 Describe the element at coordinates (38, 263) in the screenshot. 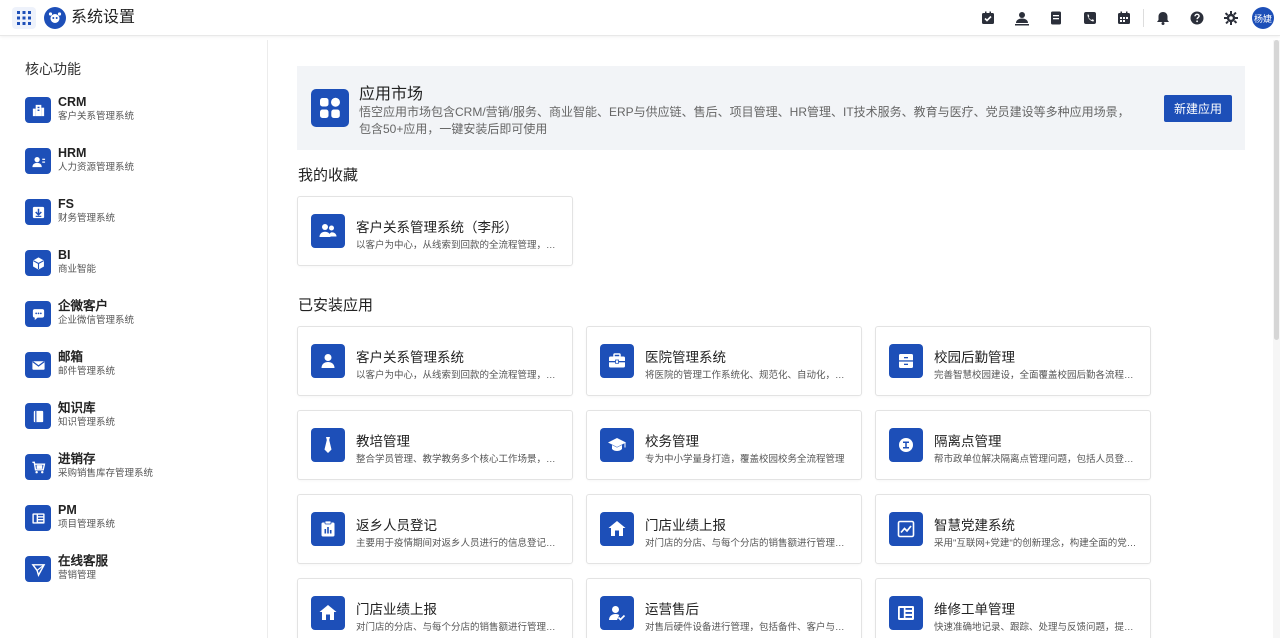

I see `cube-icon` at that location.